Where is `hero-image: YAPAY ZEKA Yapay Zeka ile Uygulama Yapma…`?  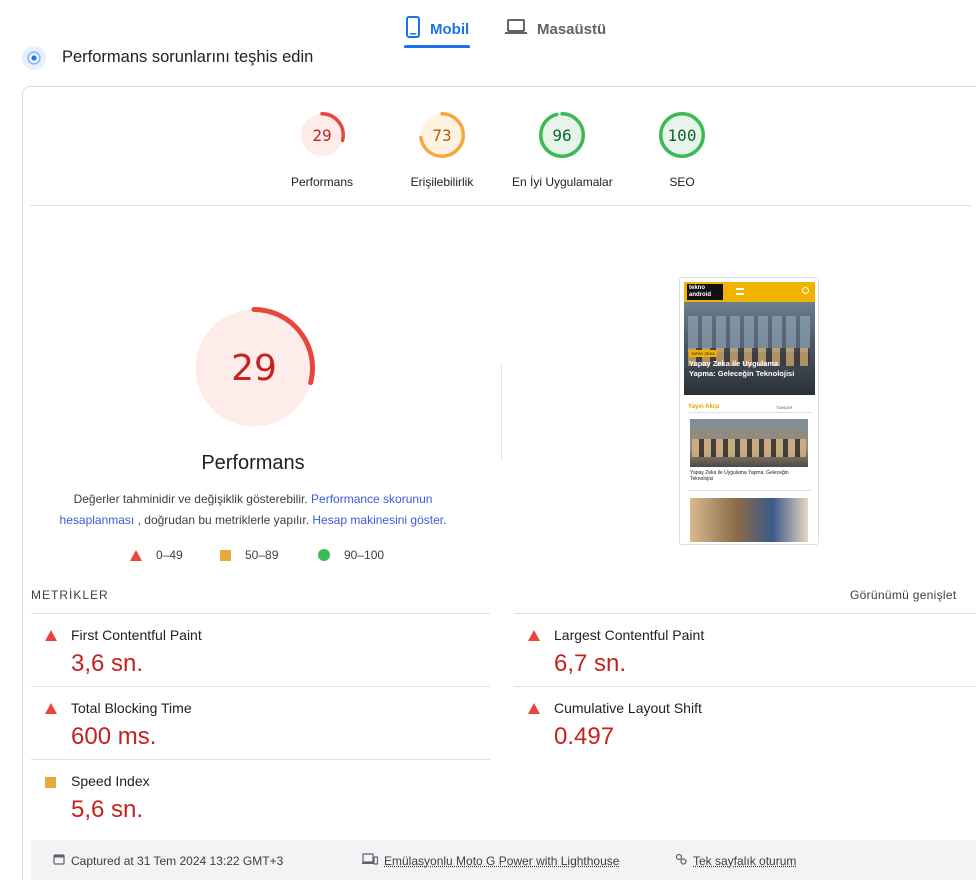 hero-image: YAPAY ZEKA Yapay Zeka ile Uygulama Yapma… is located at coordinates (749, 348).